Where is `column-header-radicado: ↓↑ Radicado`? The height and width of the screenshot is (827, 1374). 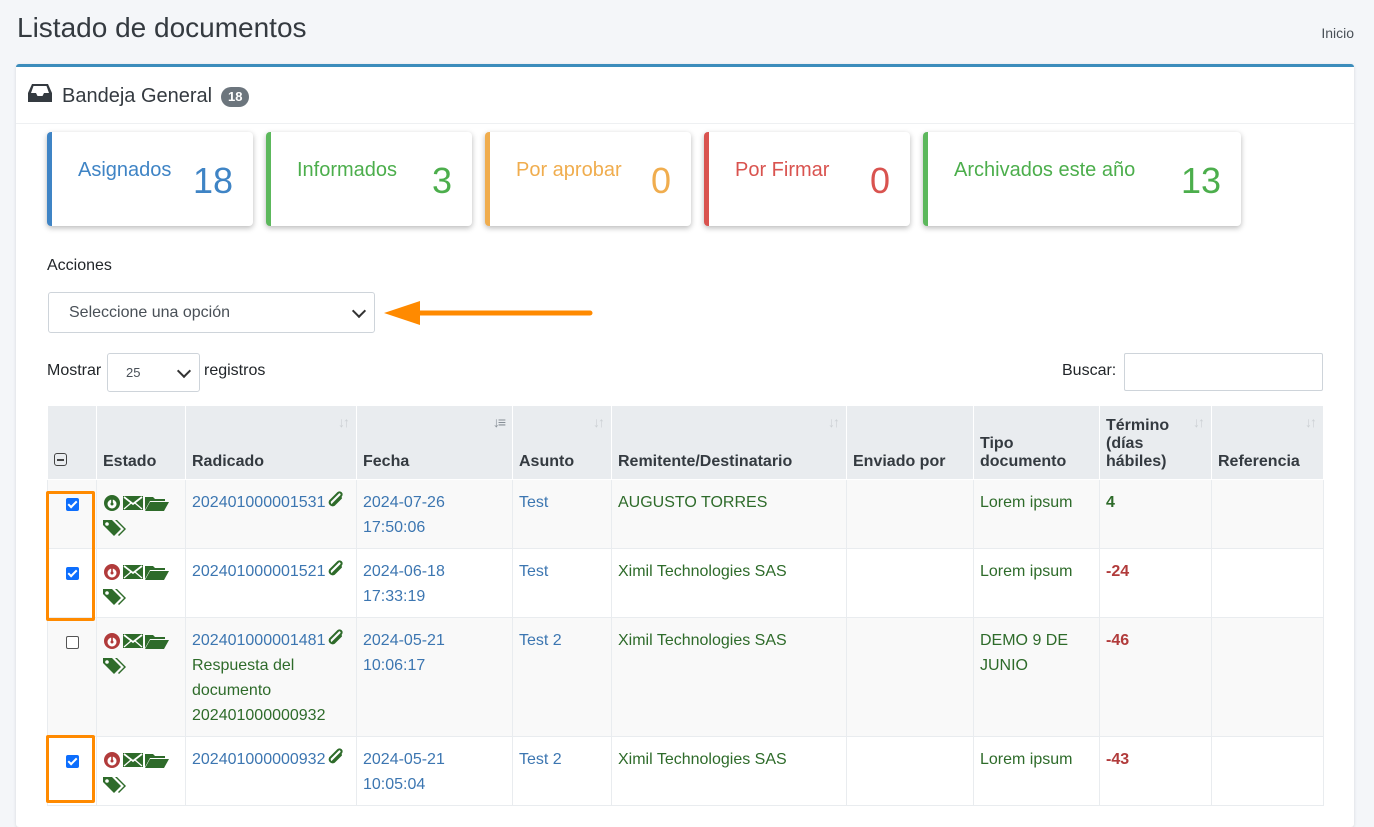
column-header-radicado: ↓↑ Radicado is located at coordinates (271, 442).